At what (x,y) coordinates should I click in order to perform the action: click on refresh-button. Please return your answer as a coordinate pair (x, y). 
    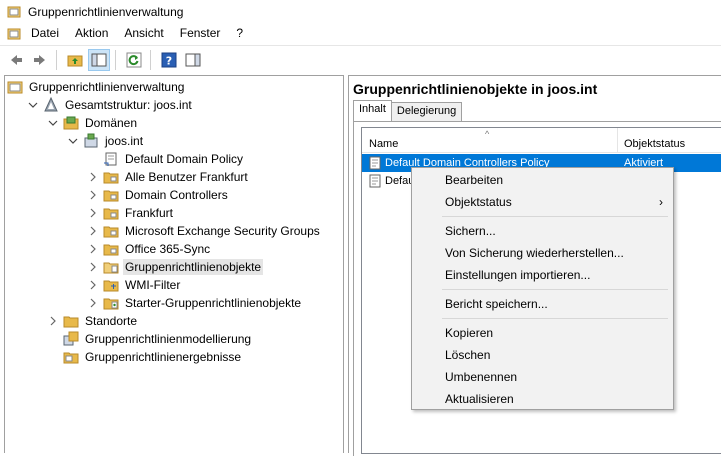
    Looking at the image, I should click on (134, 60).